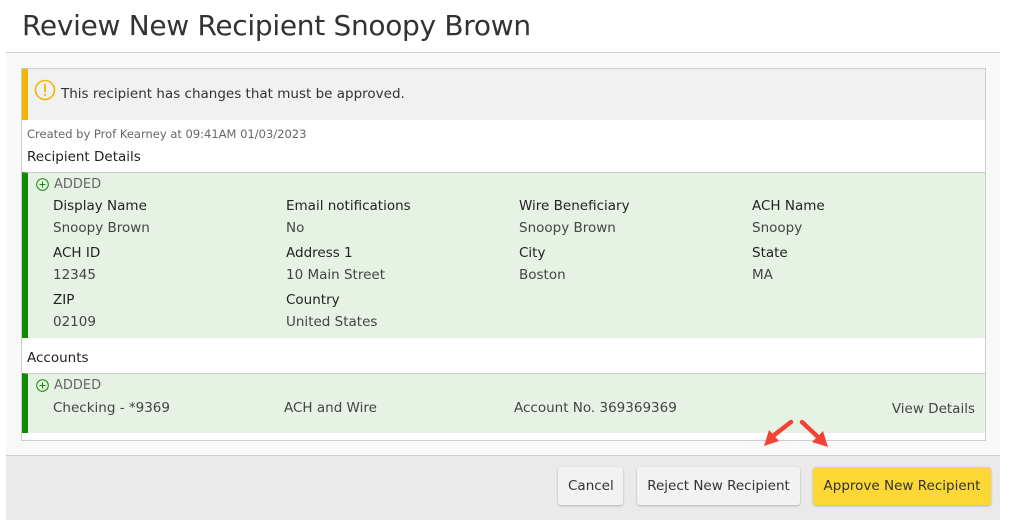 This screenshot has height=520, width=1009. I want to click on red-arrows-icon, so click(796, 433).